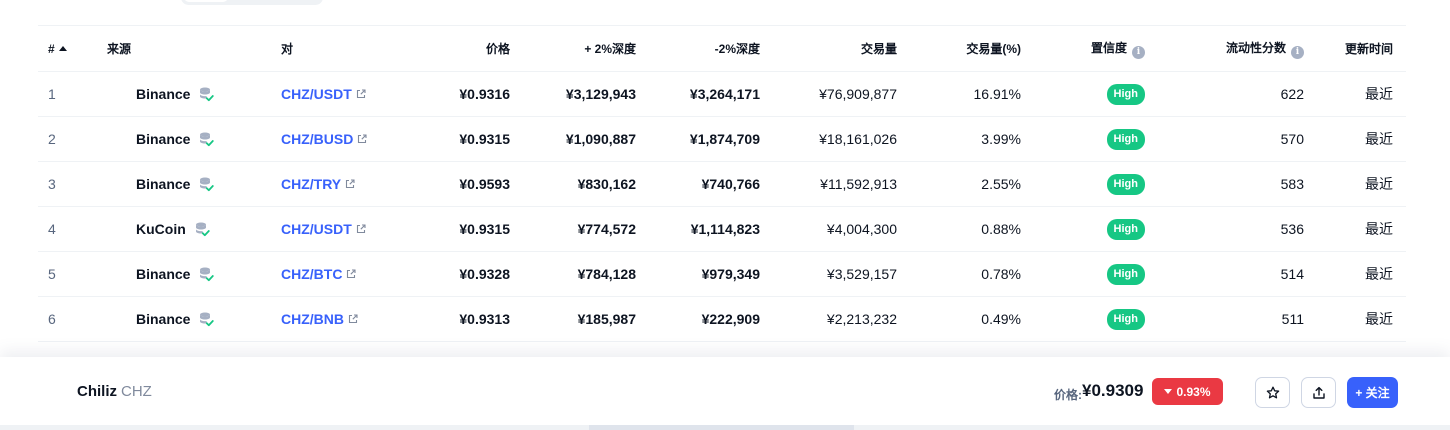  What do you see at coordinates (458, 48) in the screenshot?
I see `header-price: 价格` at bounding box center [458, 48].